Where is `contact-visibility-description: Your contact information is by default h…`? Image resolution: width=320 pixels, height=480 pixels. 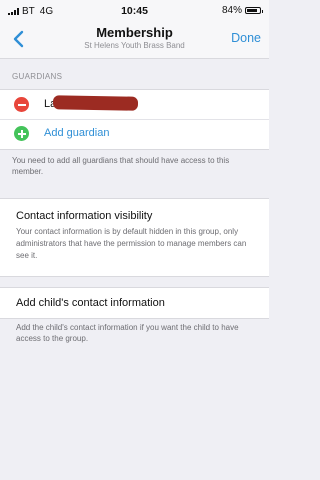 contact-visibility-description: Your contact information is by default h… is located at coordinates (131, 243).